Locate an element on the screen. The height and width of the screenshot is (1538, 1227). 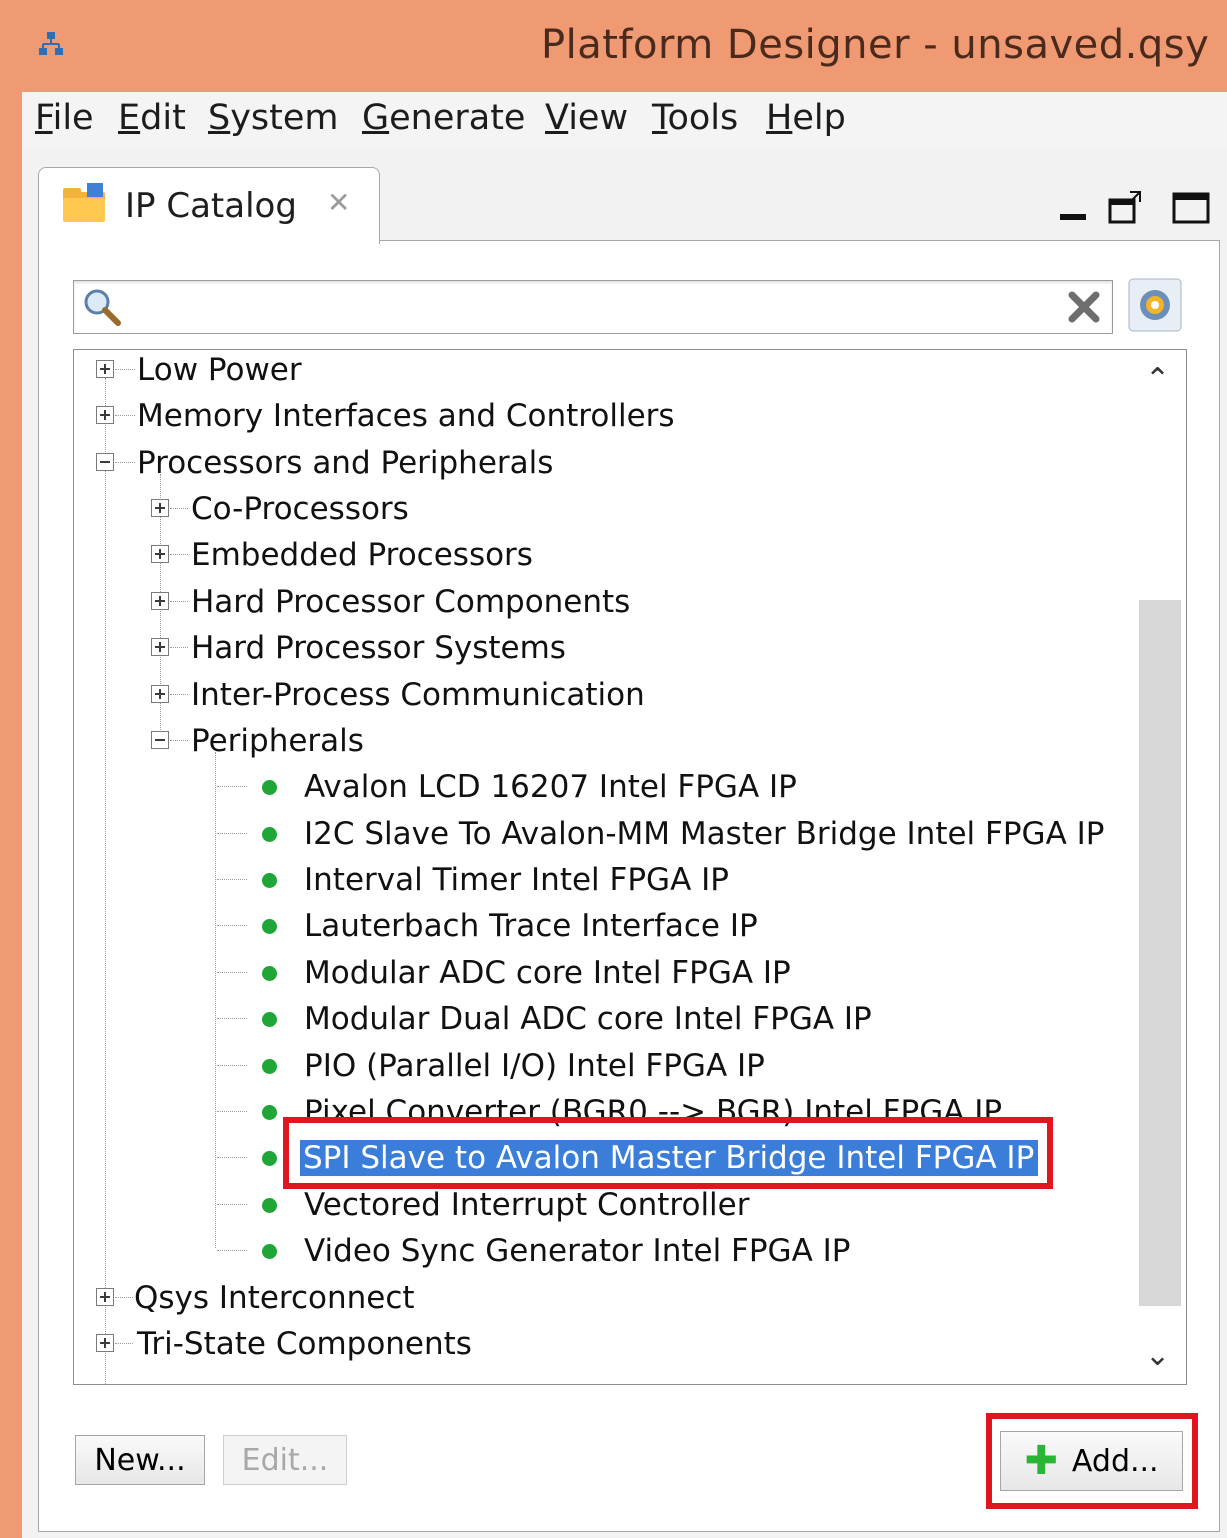
tab-label: IP Catalog is located at coordinates (211, 206).